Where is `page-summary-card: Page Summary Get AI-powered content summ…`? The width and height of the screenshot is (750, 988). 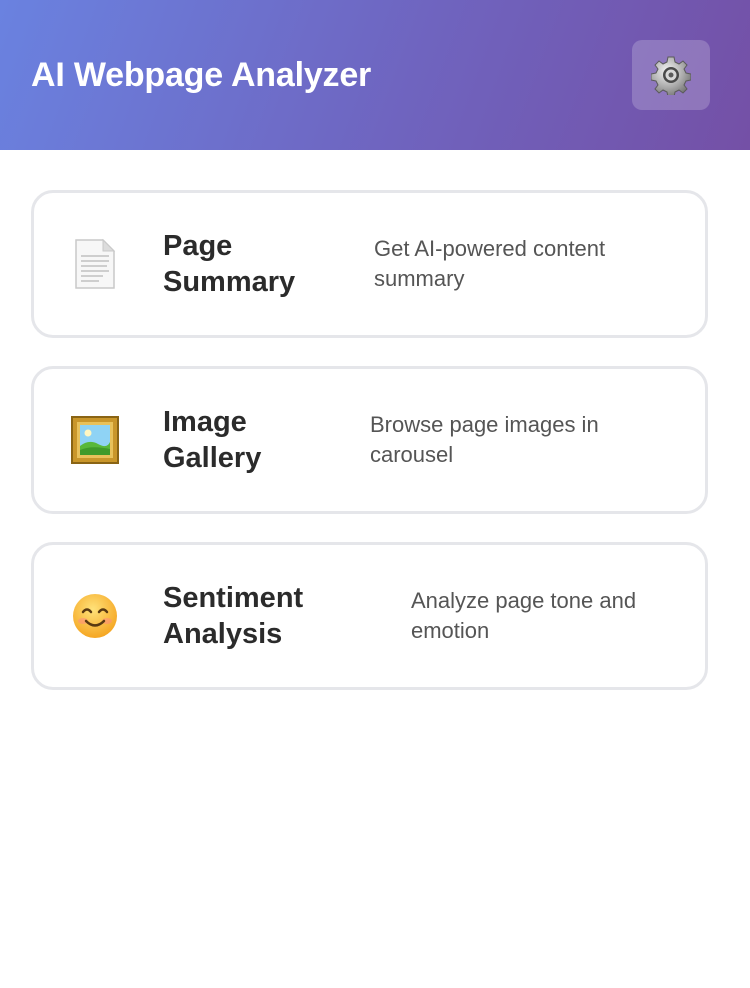
page-summary-card: Page Summary Get AI-powered content summ… is located at coordinates (369, 264).